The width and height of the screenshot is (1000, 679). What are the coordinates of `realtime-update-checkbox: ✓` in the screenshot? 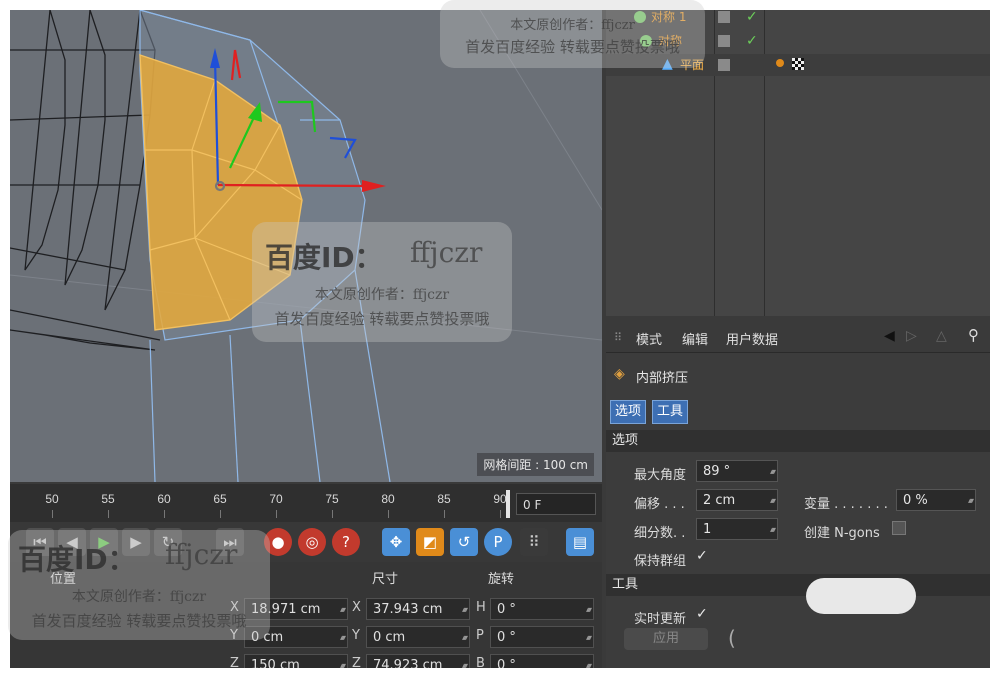 It's located at (702, 614).